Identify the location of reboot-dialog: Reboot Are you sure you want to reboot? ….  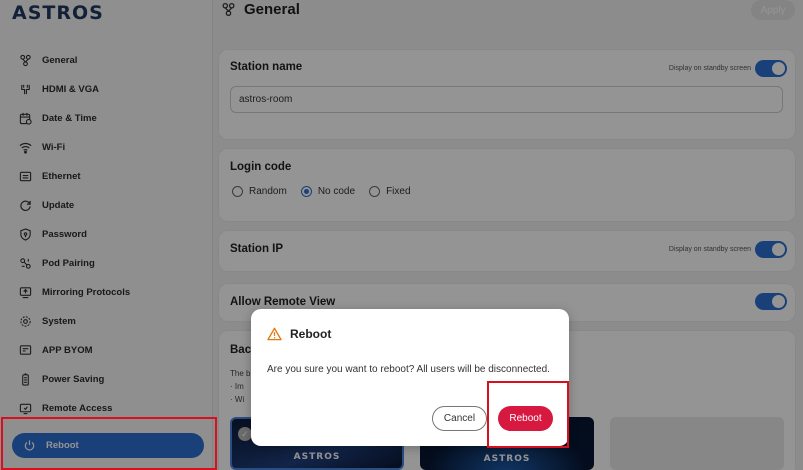
(410, 377).